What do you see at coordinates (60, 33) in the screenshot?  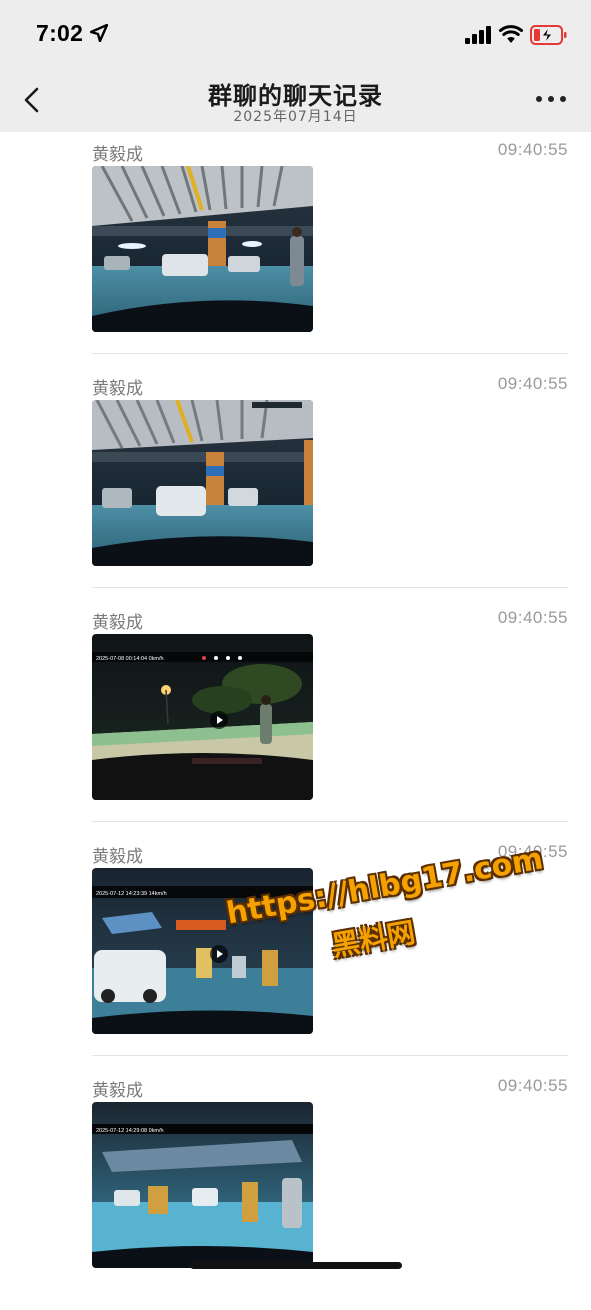 I see `status-time: 7:02` at bounding box center [60, 33].